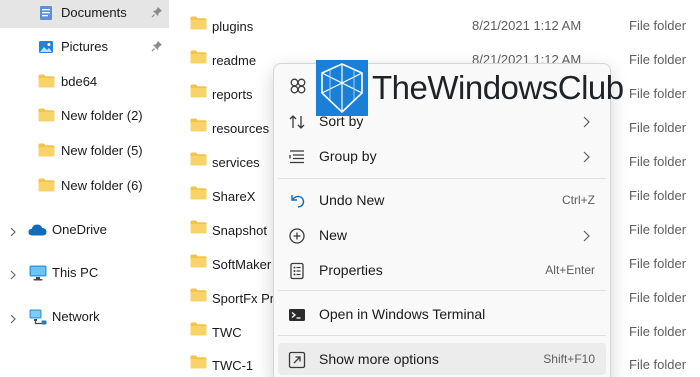 The image size is (700, 377). Describe the element at coordinates (442, 235) in the screenshot. I see `menu-item-new: New` at that location.